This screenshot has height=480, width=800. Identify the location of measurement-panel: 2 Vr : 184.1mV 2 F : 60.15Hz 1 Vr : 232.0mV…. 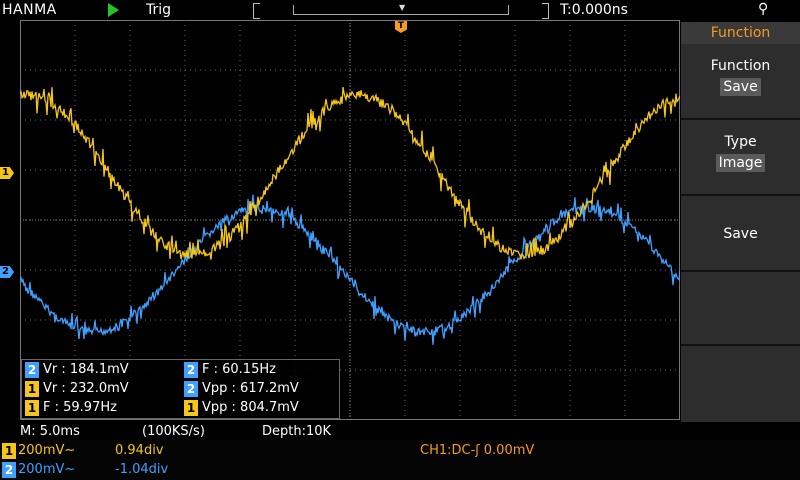
(180, 389).